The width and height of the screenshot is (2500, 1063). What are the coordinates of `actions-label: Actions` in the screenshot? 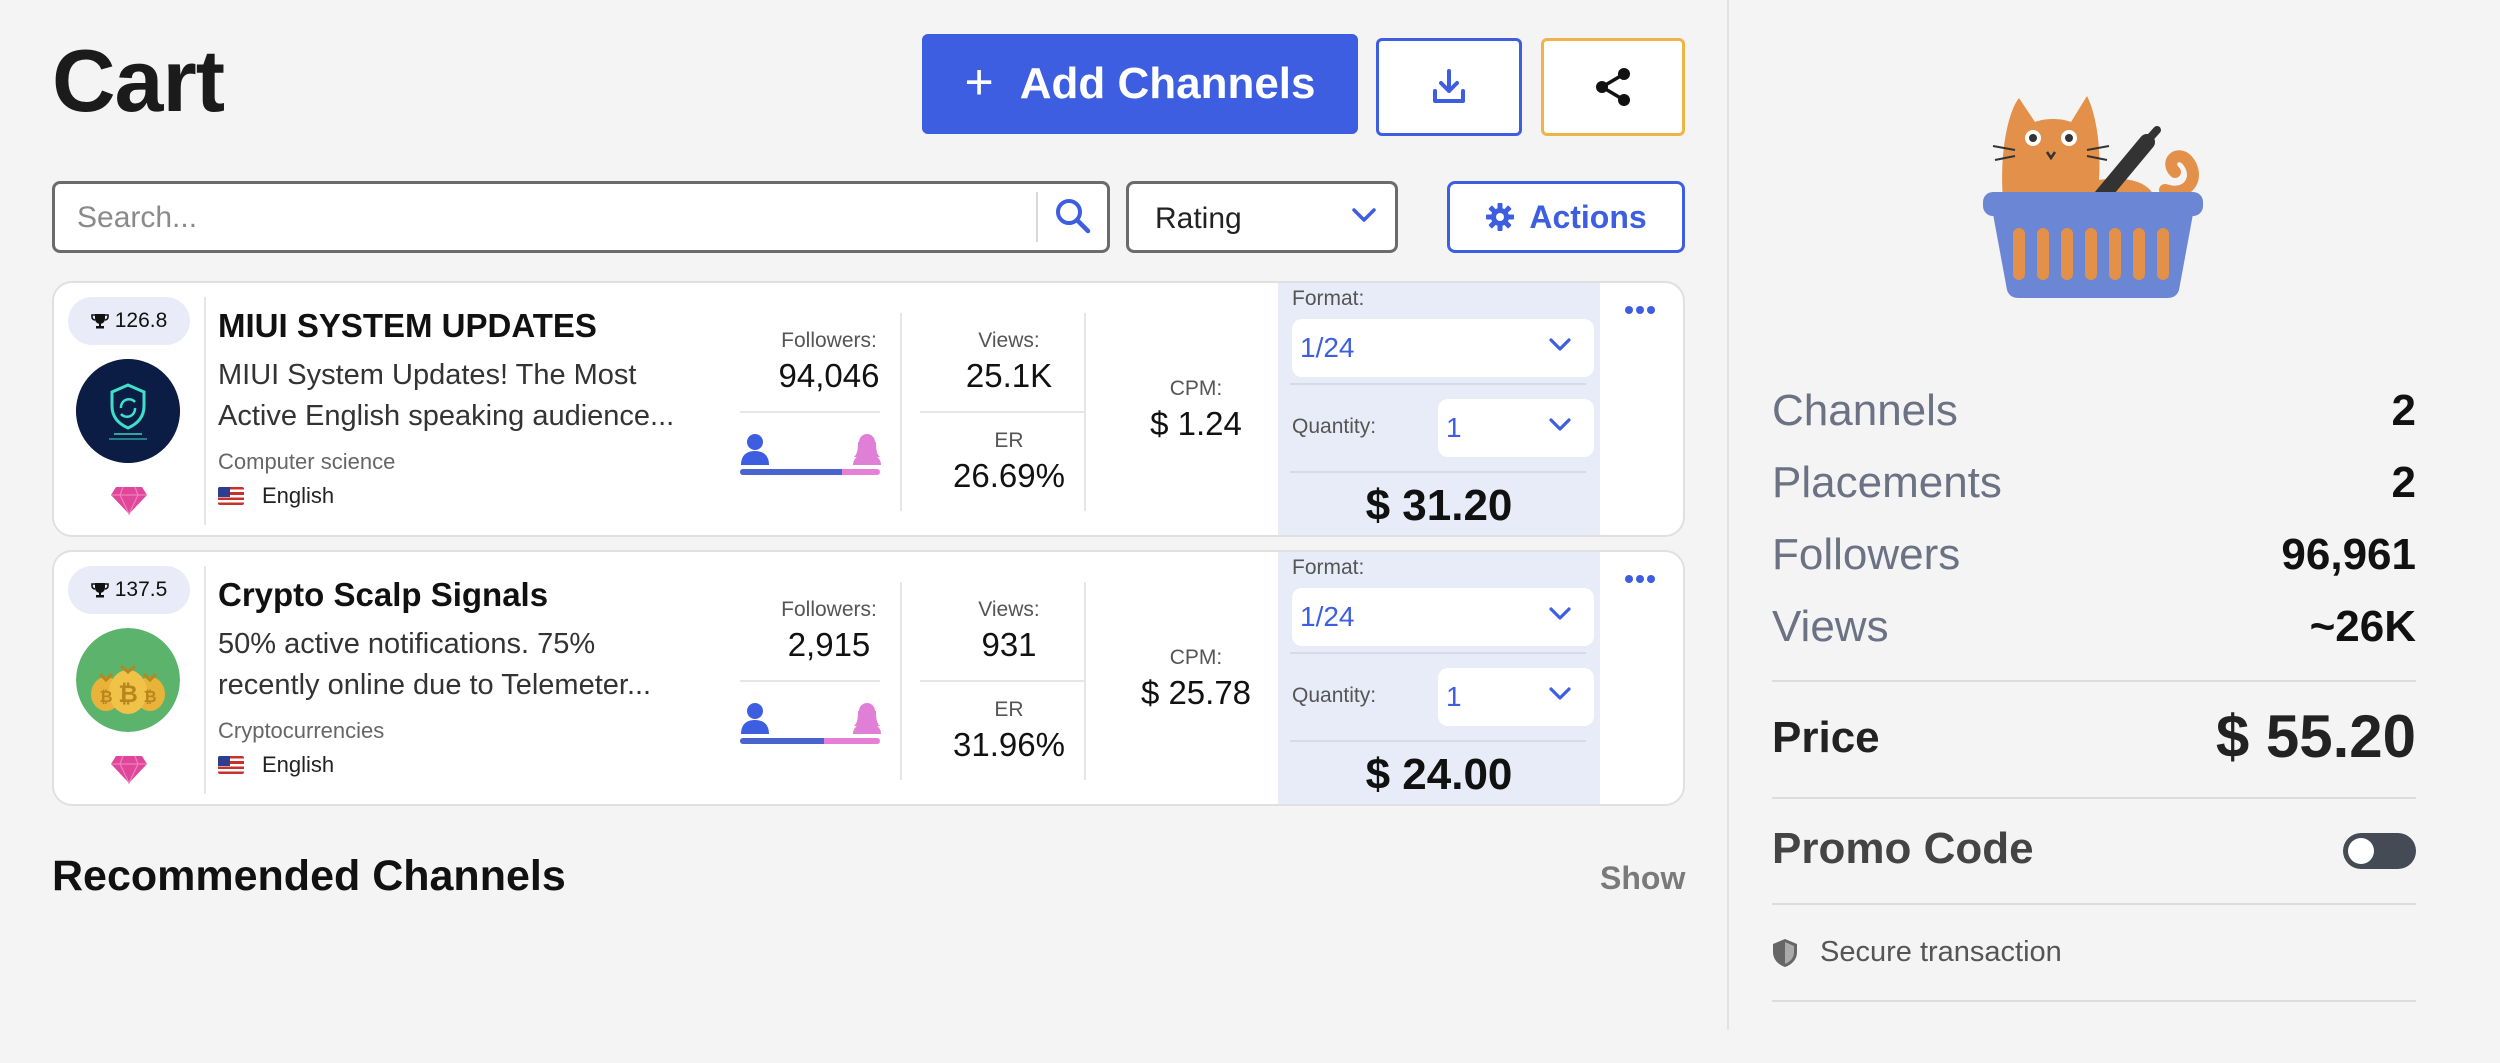 It's located at (1588, 216).